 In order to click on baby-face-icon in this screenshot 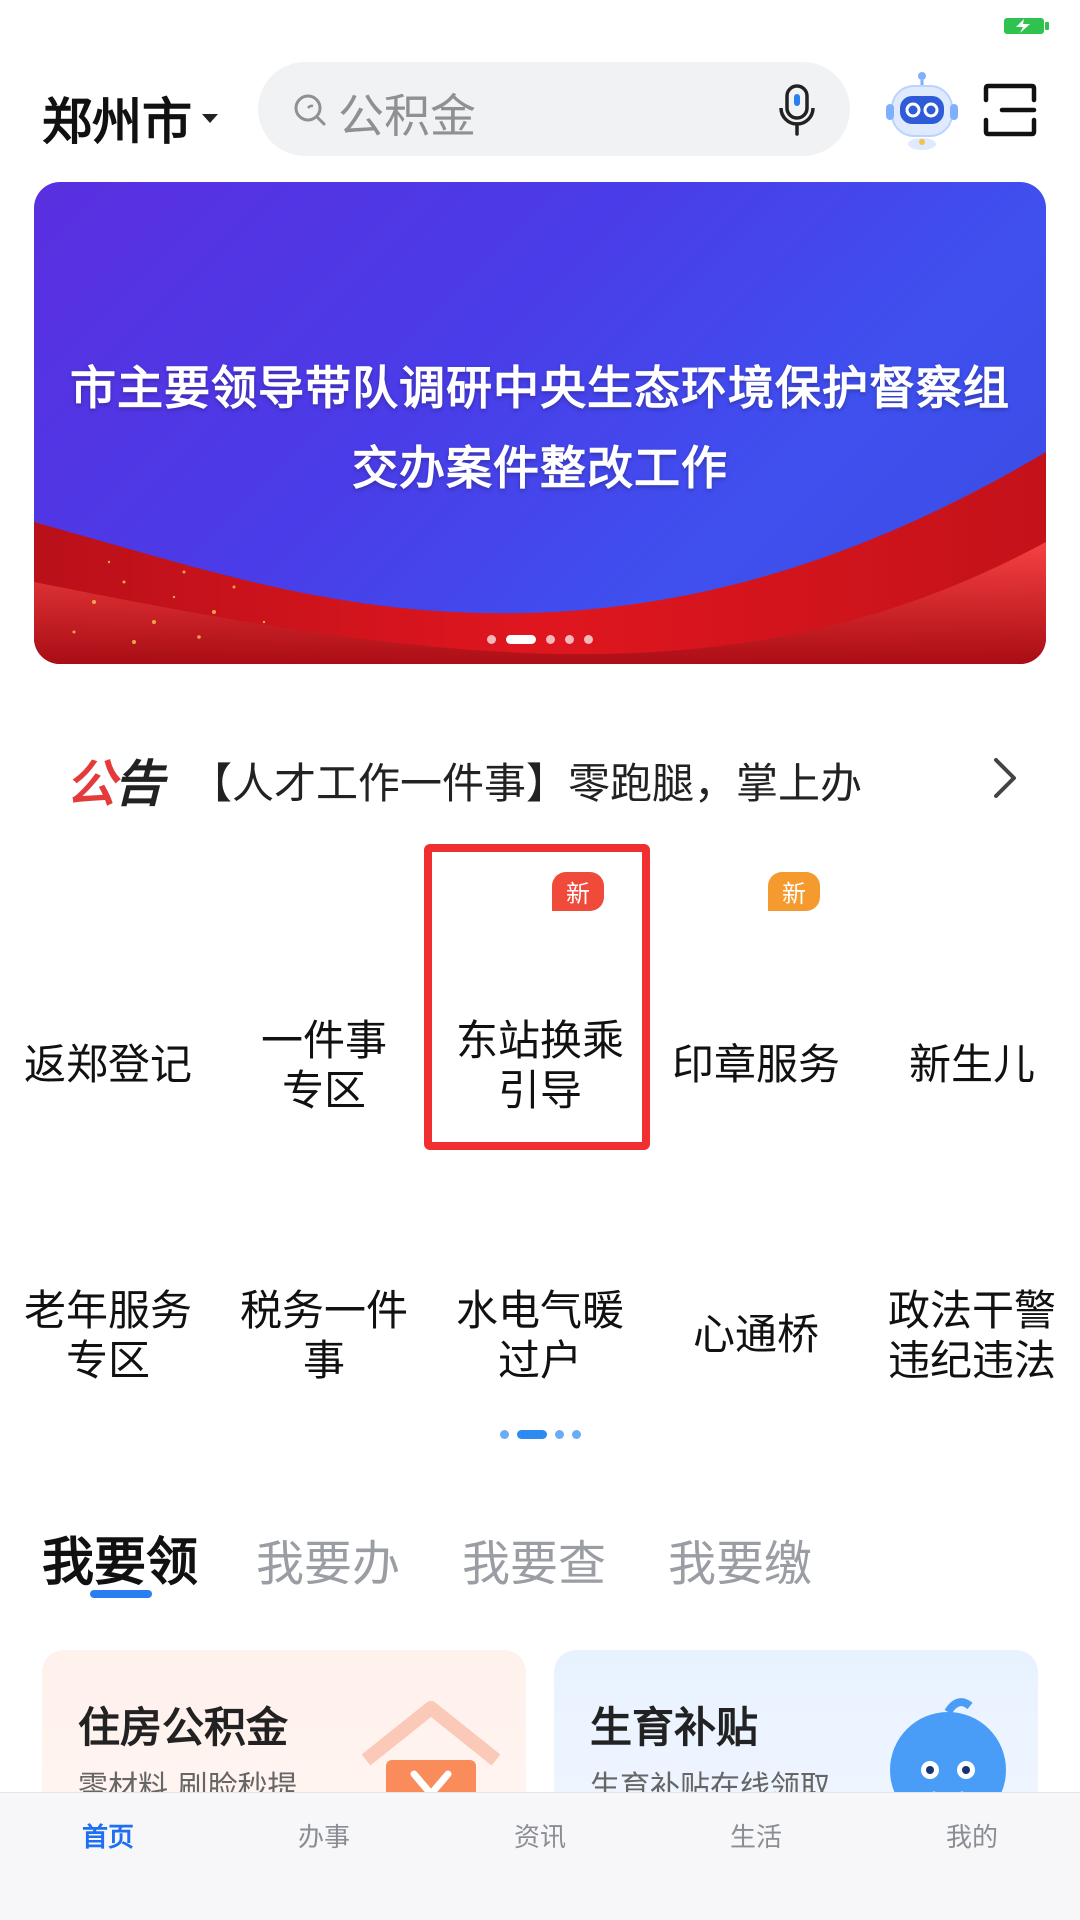, I will do `click(972, 946)`.